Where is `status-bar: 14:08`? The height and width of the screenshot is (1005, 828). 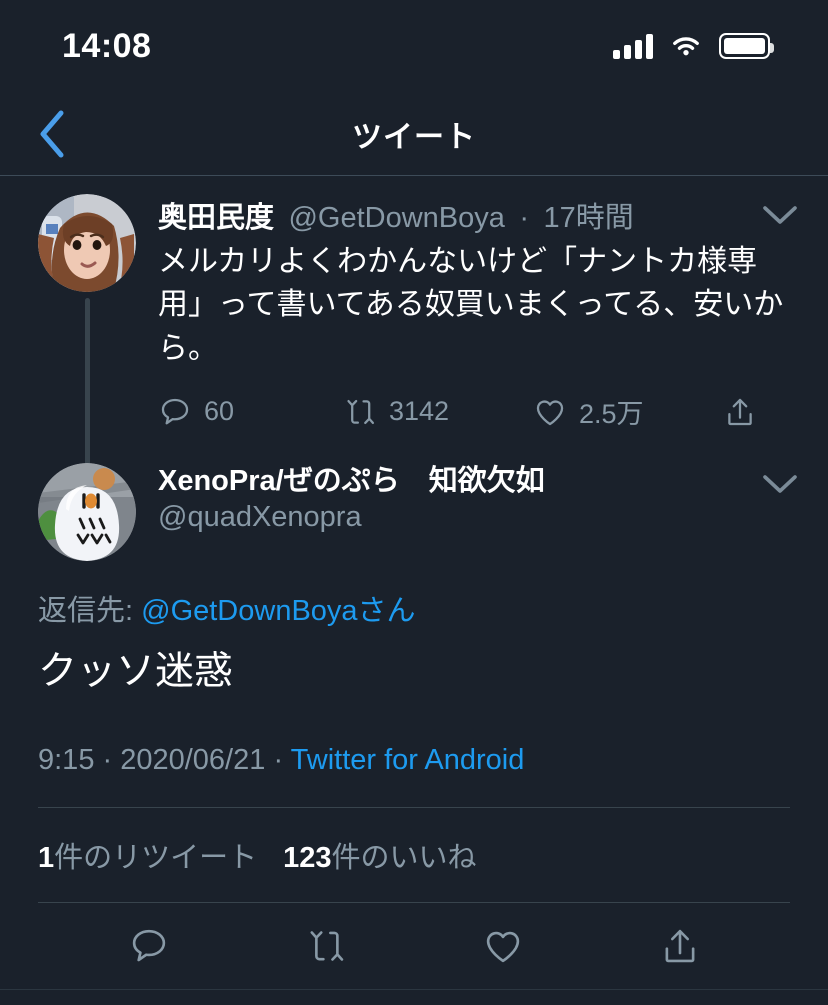
status-bar: 14:08 is located at coordinates (414, 46).